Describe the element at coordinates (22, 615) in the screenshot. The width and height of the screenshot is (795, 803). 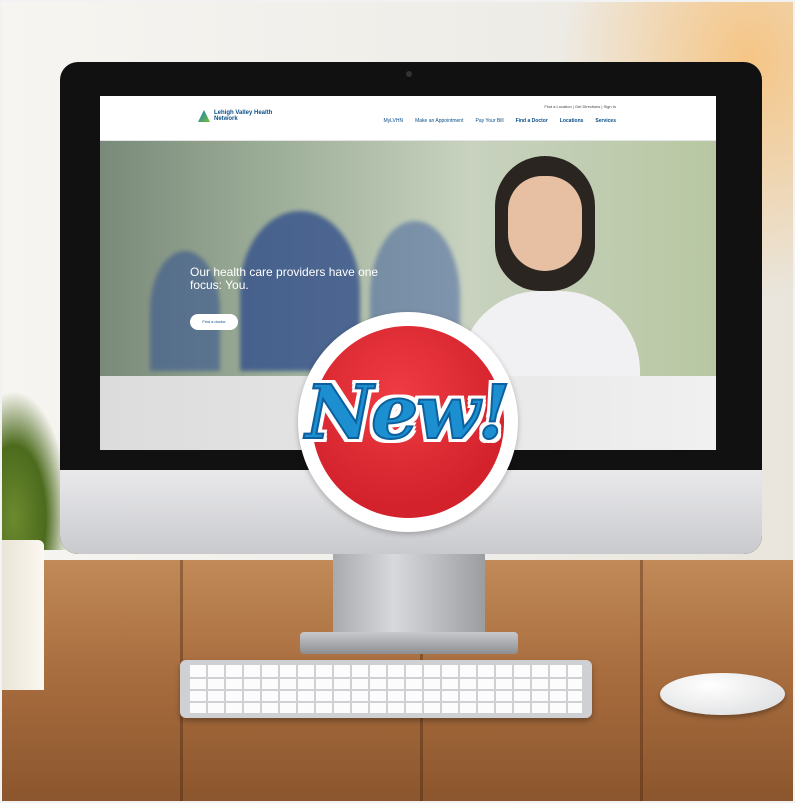
I see `plant-pot` at that location.